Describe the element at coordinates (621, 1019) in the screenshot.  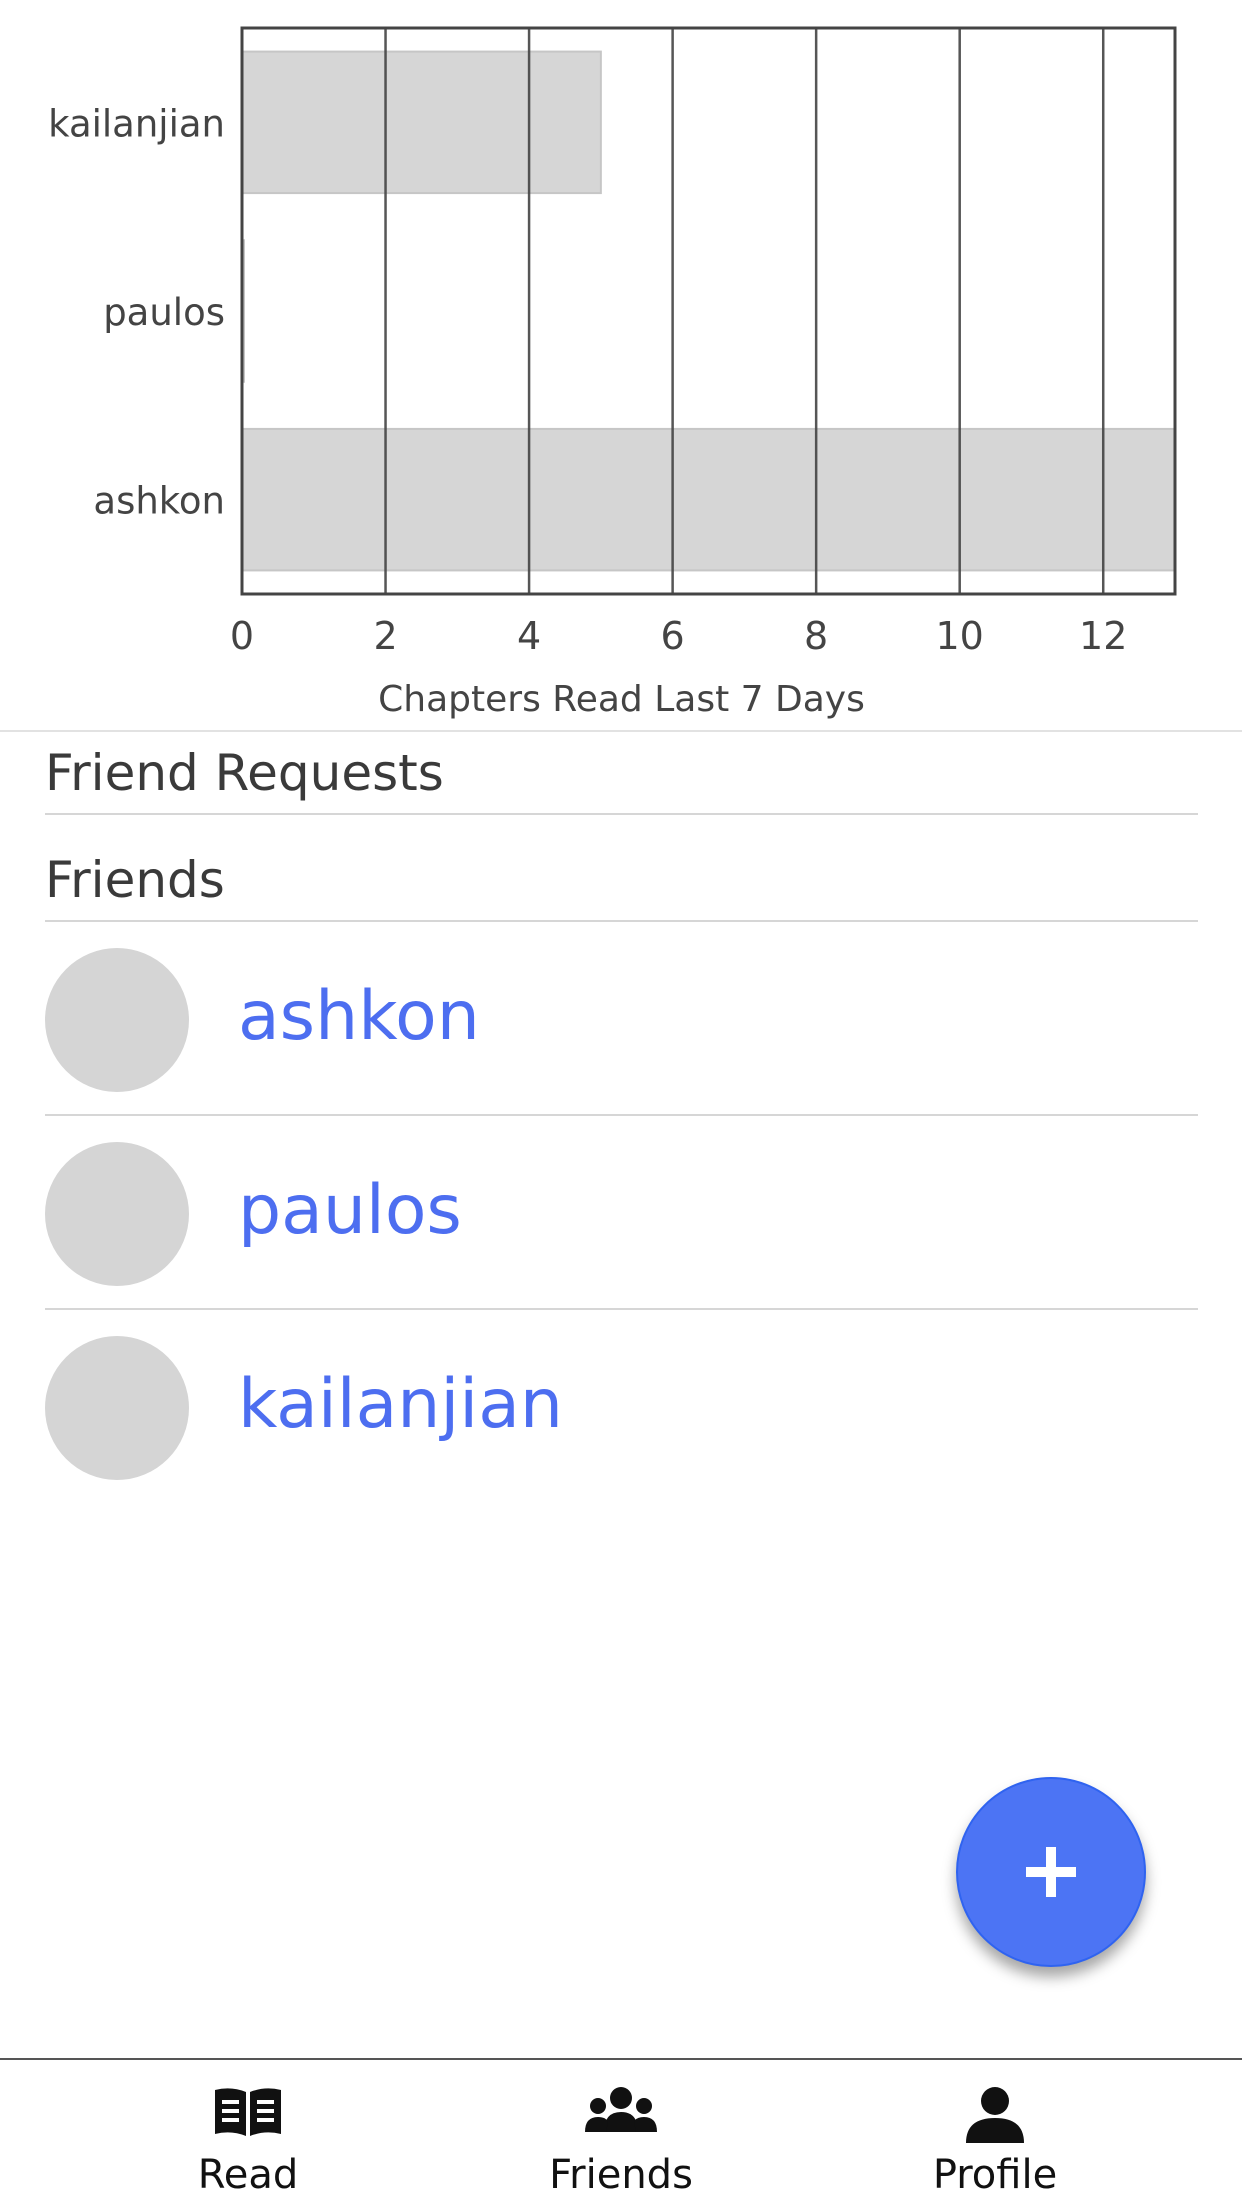
I see `friend-row-ashkon: ashkon` at that location.